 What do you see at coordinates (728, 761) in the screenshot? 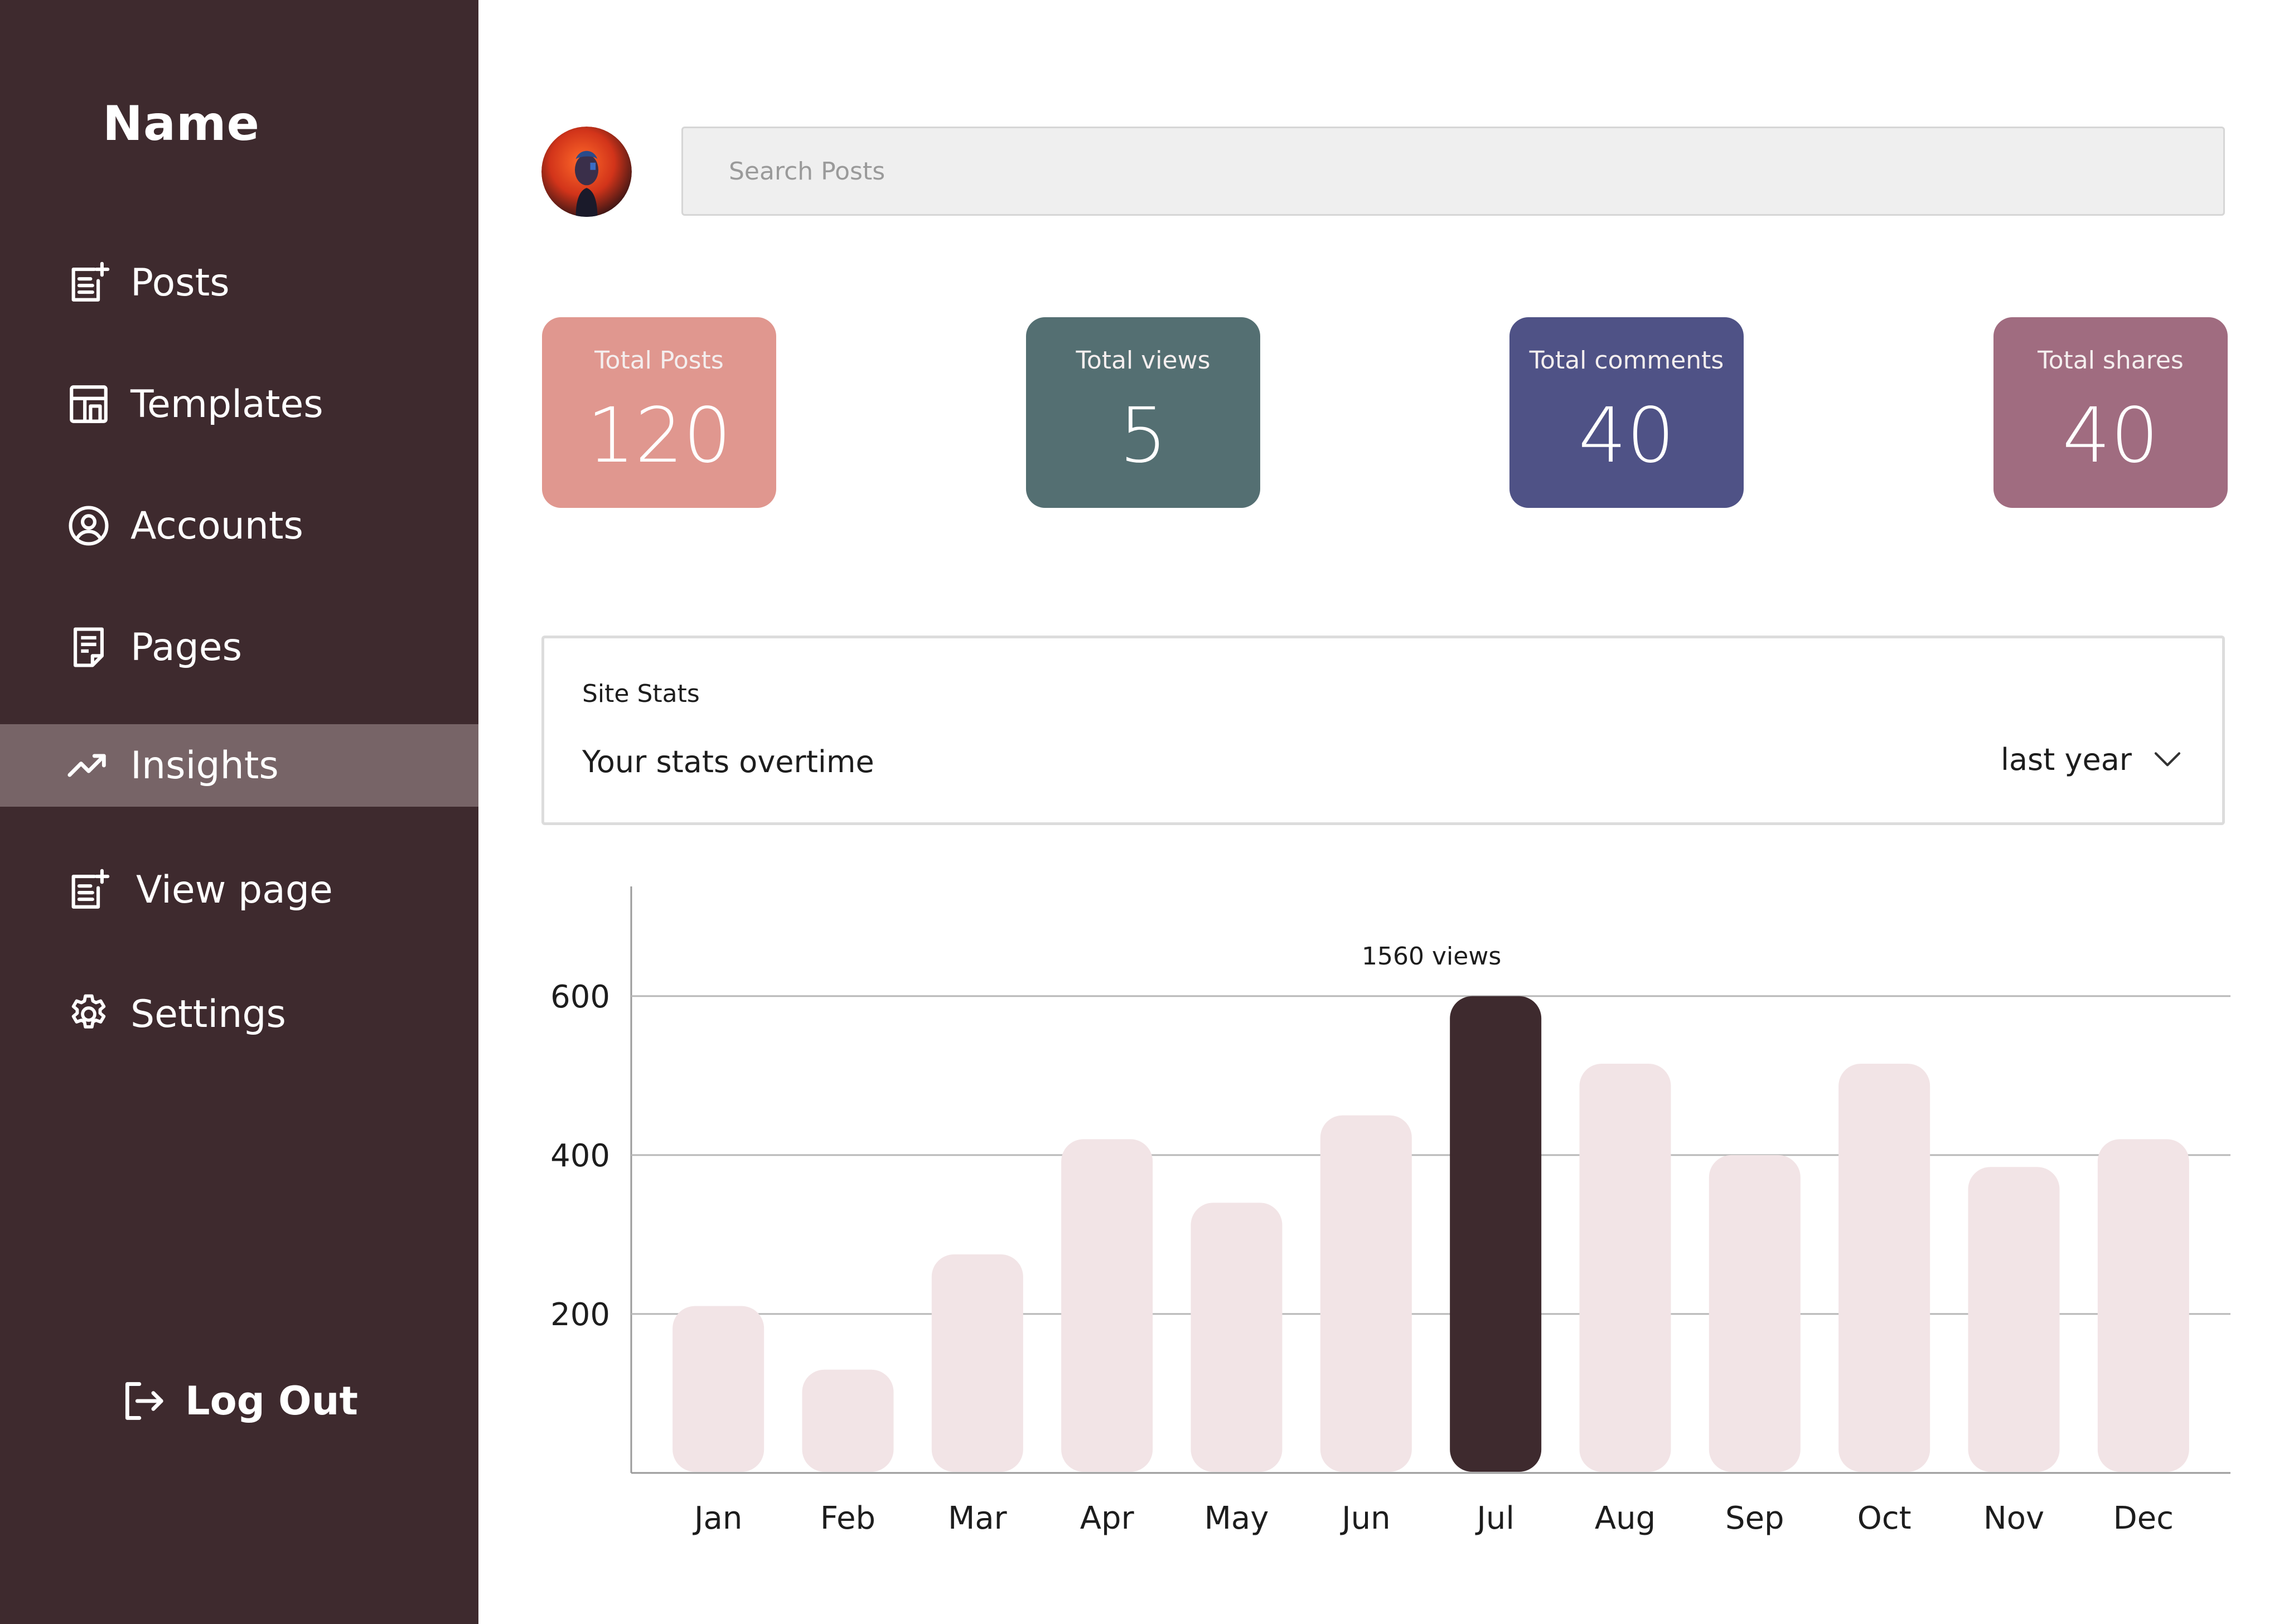
I see `panel-subtitle: Your stats overtime` at bounding box center [728, 761].